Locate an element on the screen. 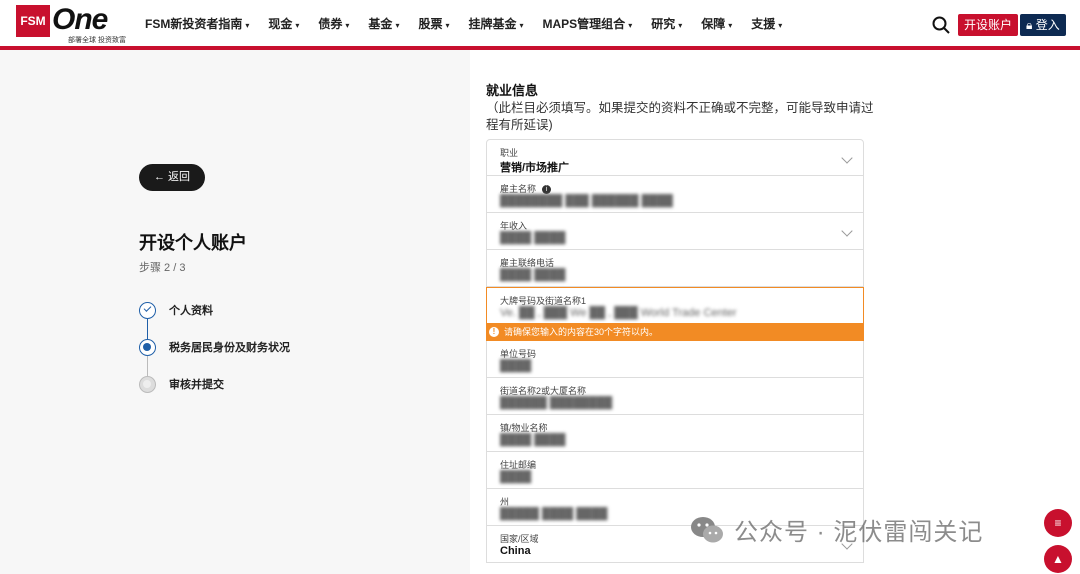 The image size is (1080, 574). page-title: 开设个人账户 is located at coordinates (193, 243).